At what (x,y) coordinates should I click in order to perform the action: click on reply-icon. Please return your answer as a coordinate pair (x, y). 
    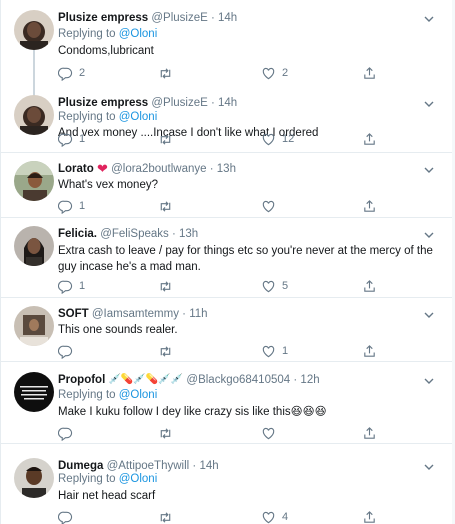
    Looking at the image, I should click on (65, 434).